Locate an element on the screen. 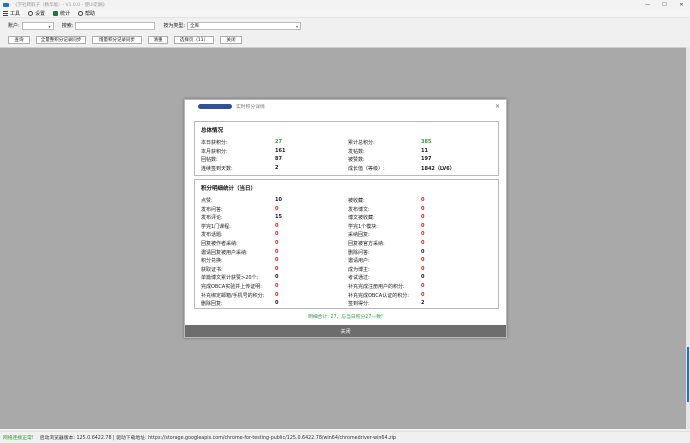  dialog-title: 实时积分详情 is located at coordinates (250, 107).